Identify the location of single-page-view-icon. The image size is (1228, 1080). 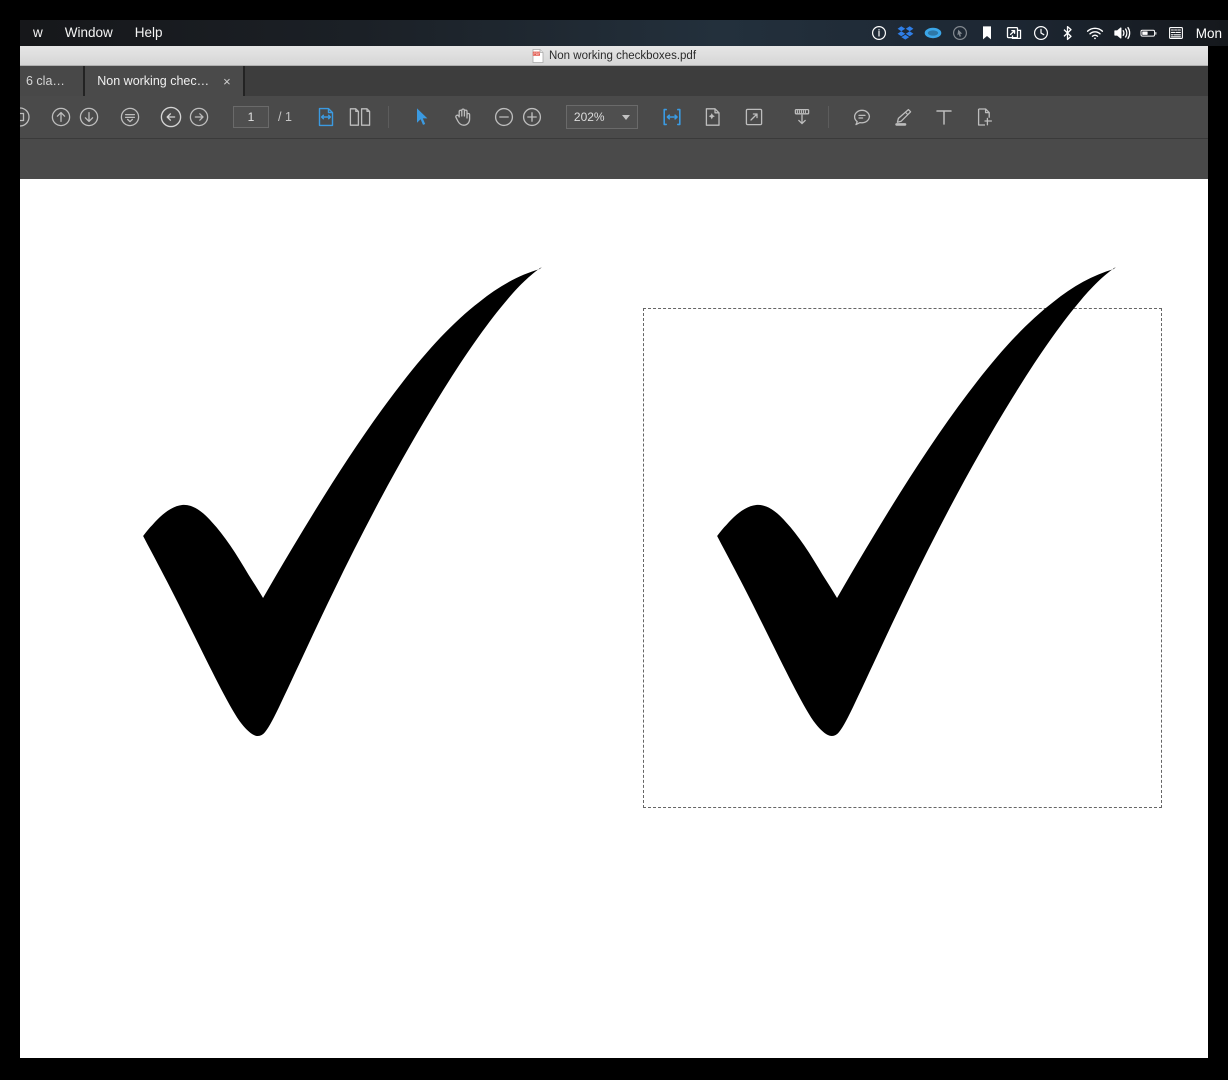
(326, 117).